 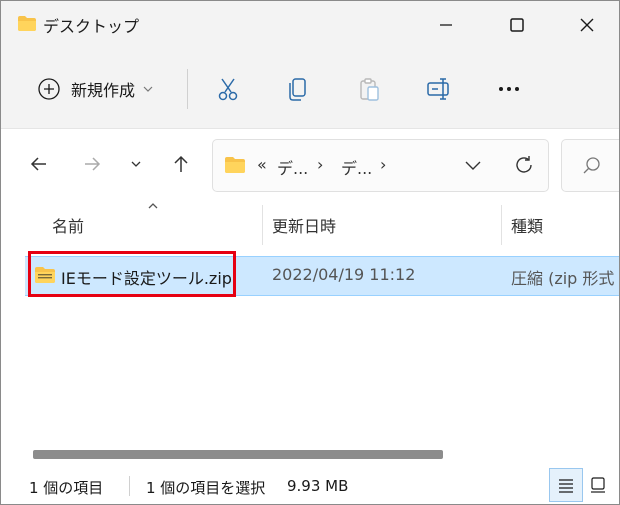 I want to click on title-bar: デスクトップ, so click(x=310, y=25).